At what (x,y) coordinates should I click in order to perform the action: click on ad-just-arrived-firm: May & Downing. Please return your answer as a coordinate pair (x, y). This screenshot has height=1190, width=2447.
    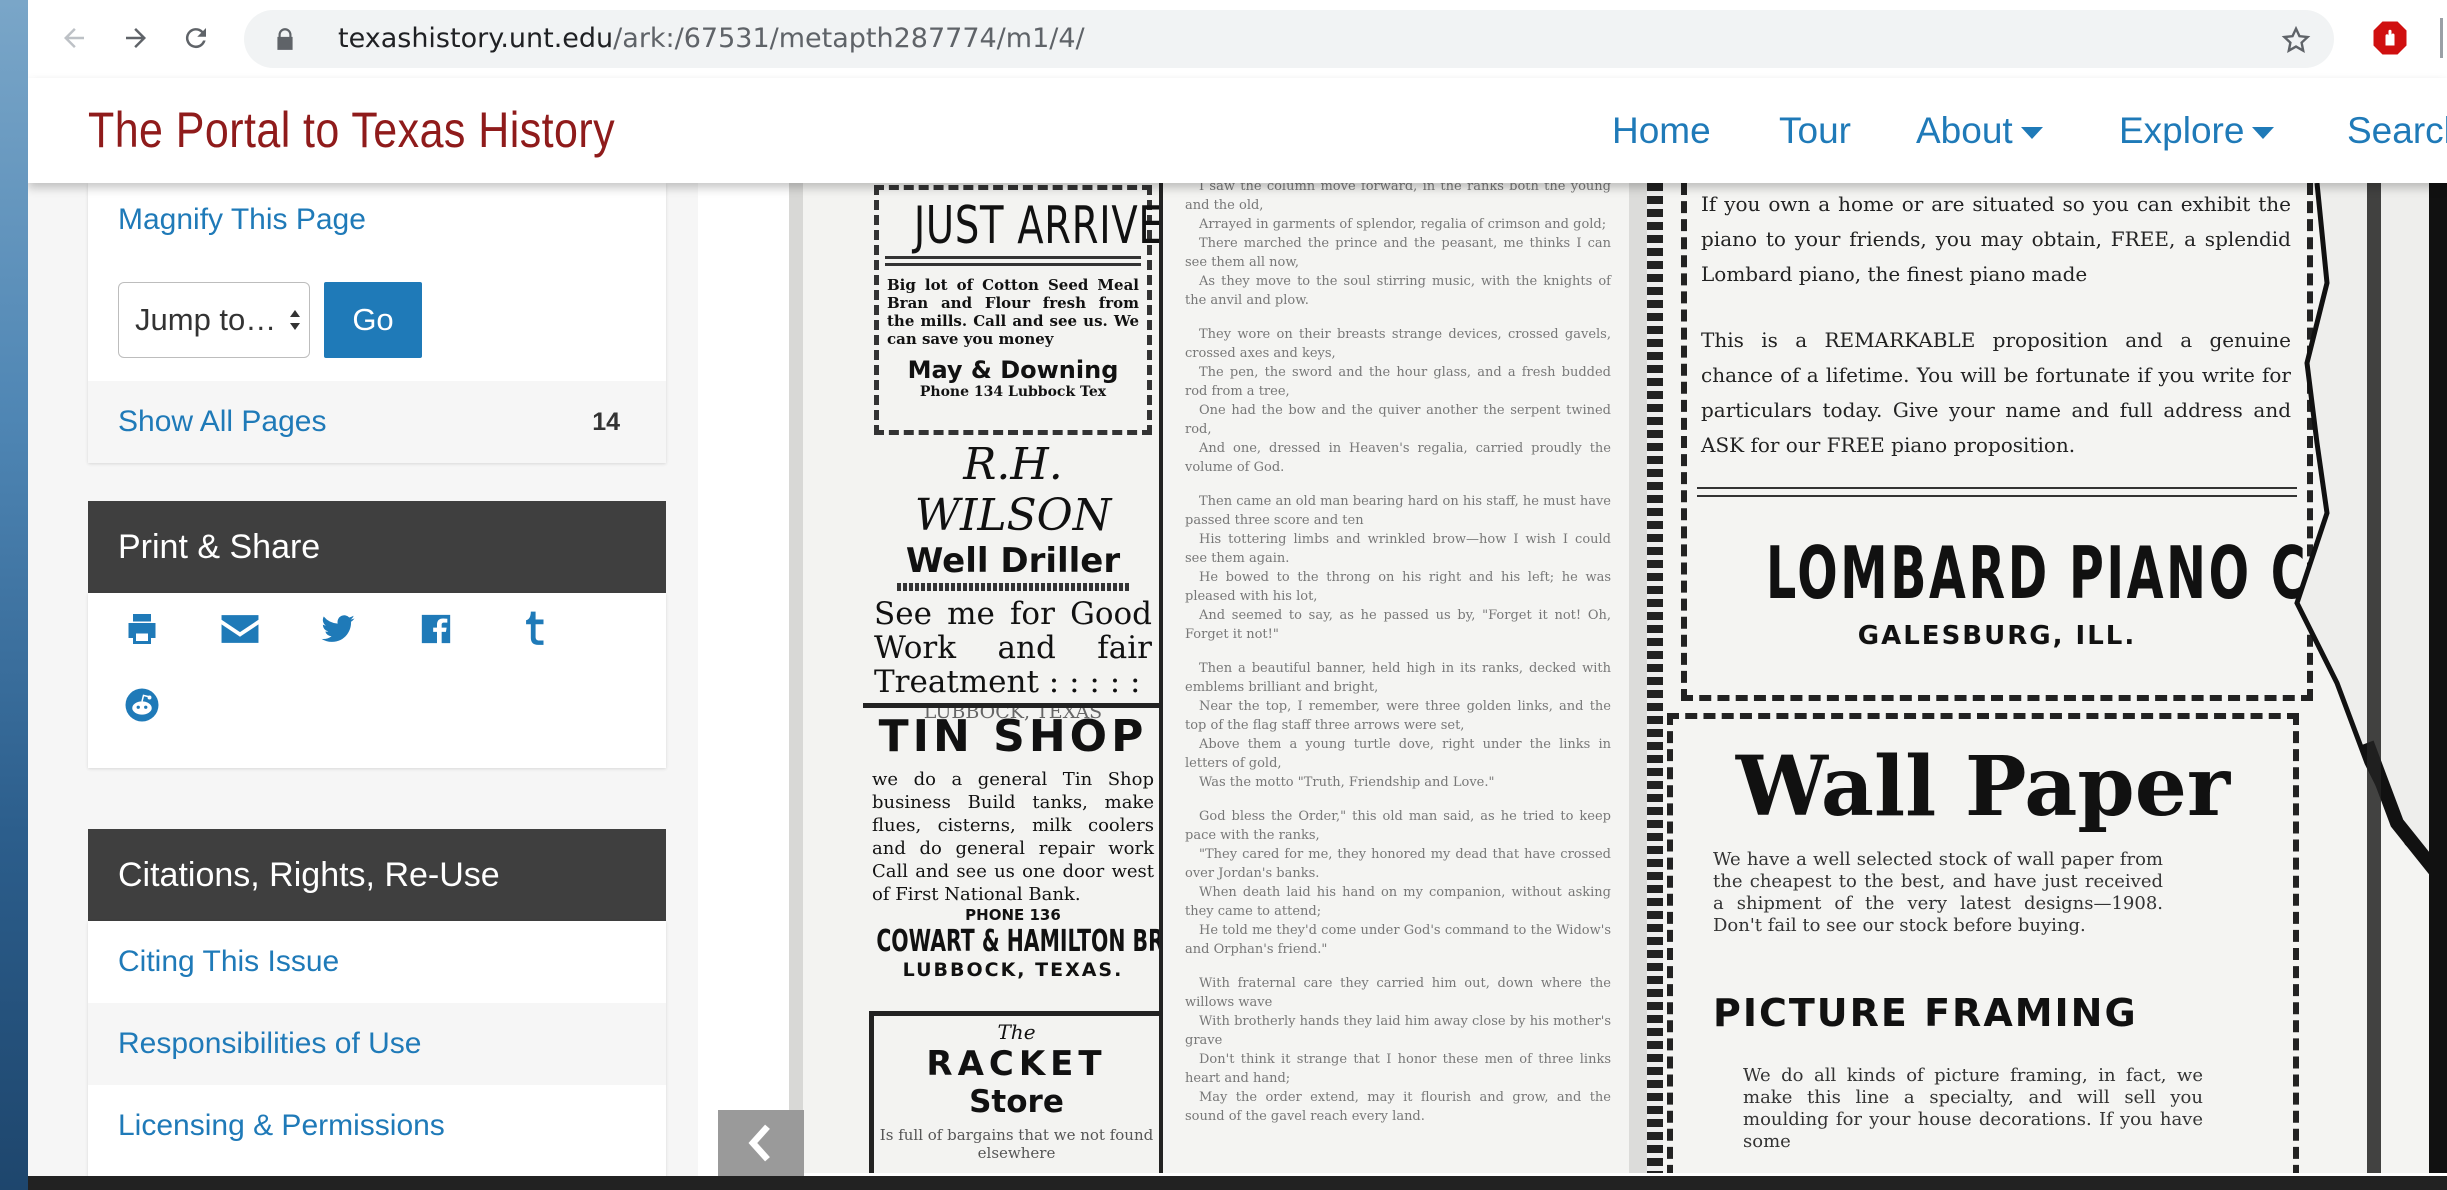
    Looking at the image, I should click on (1013, 370).